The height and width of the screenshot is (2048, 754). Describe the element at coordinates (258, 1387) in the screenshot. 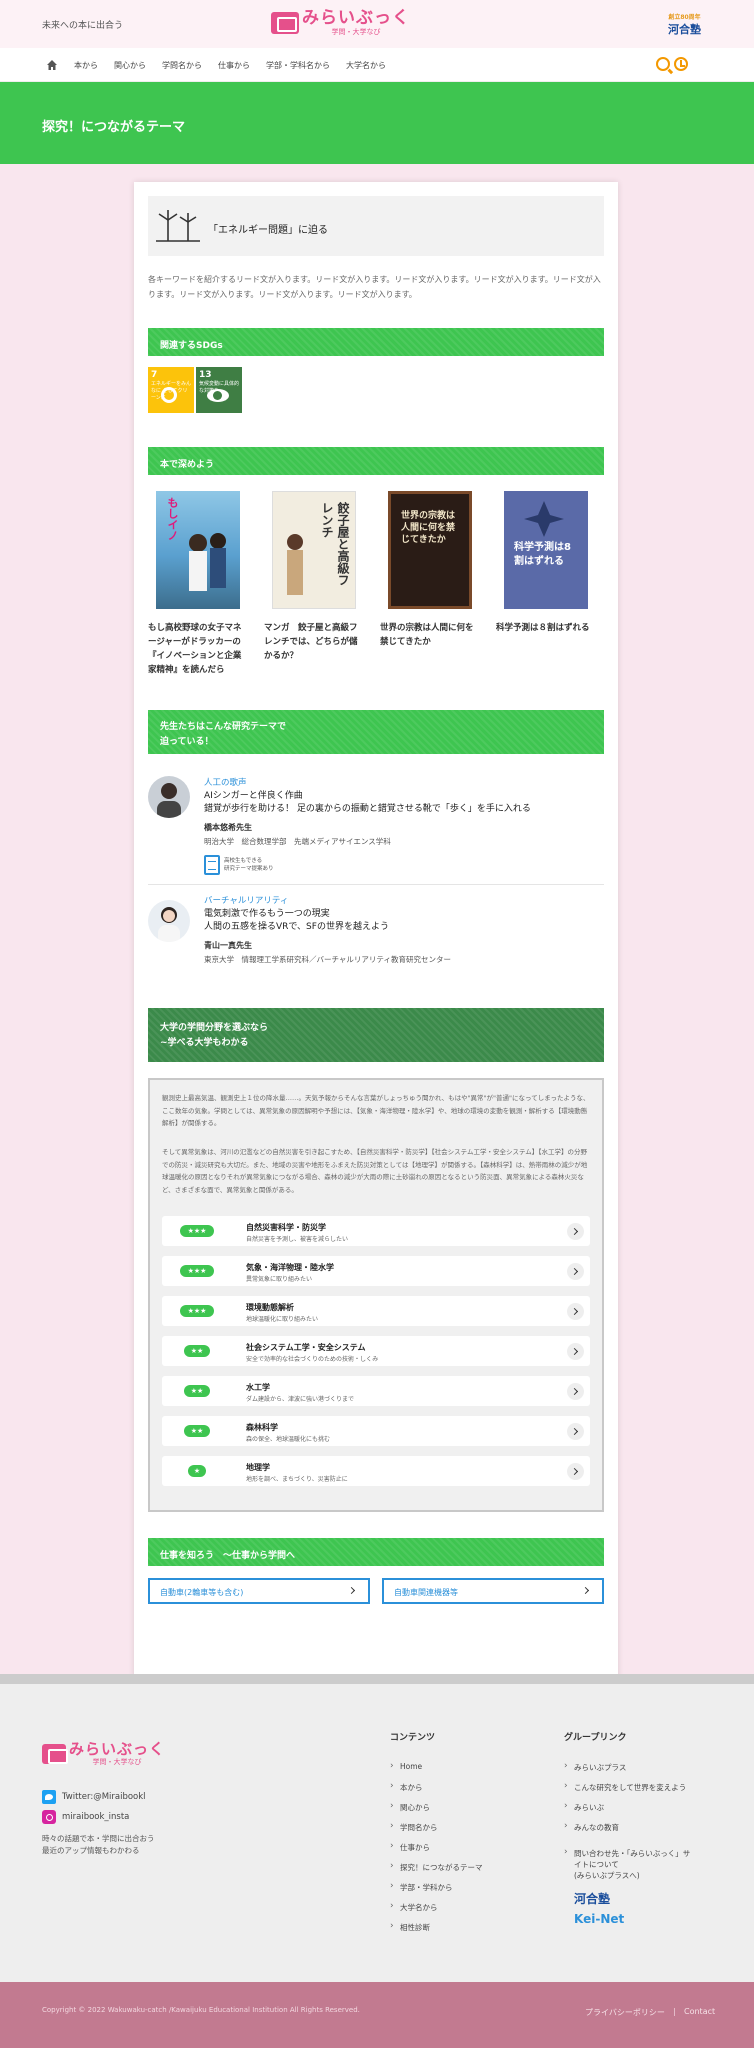

I see `field-name: 水工学` at that location.